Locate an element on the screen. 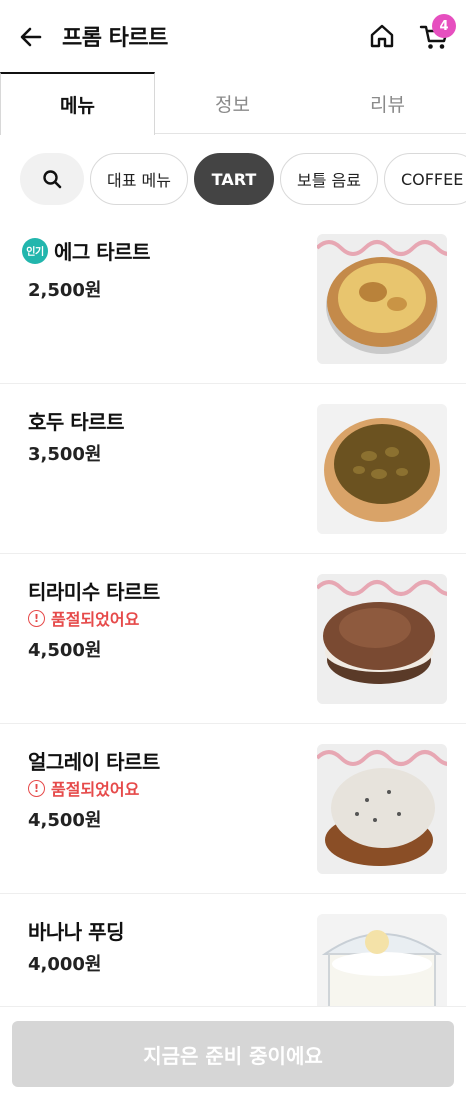 The height and width of the screenshot is (1099, 466). tab-bar: 메뉴 정보 리뷰 is located at coordinates (233, 103).